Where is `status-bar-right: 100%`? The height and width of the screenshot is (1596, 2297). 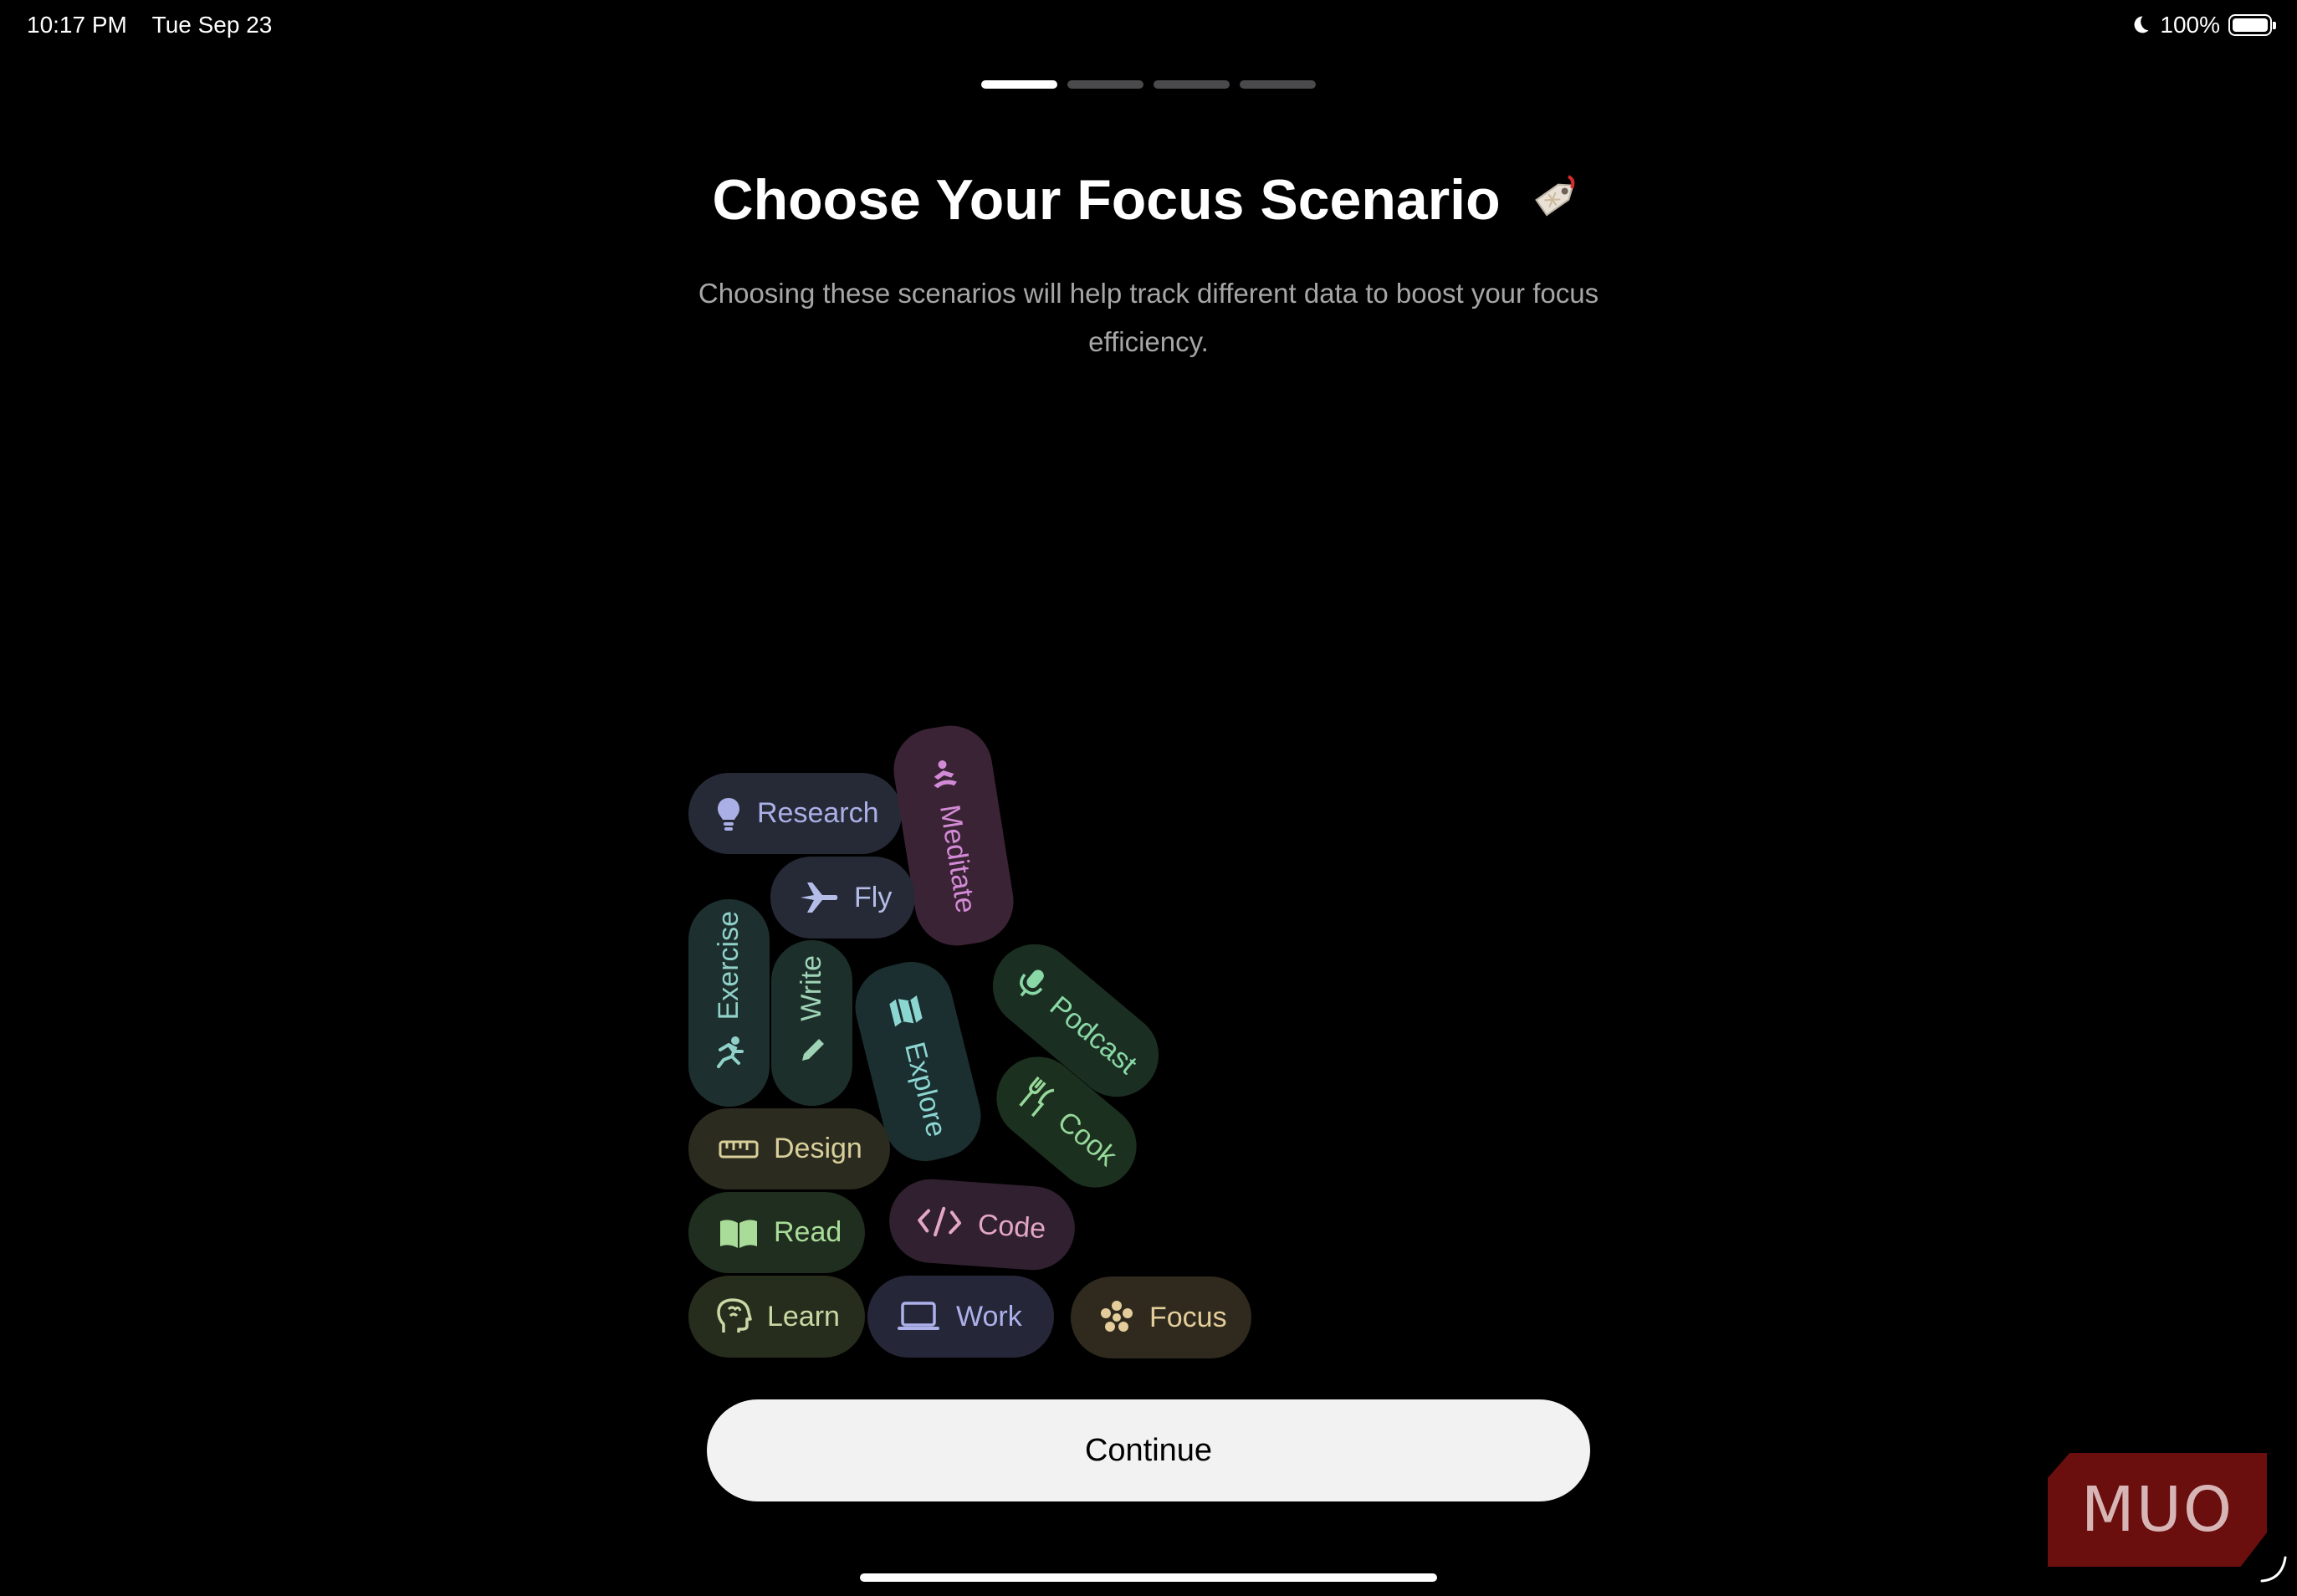 status-bar-right: 100% is located at coordinates (2202, 25).